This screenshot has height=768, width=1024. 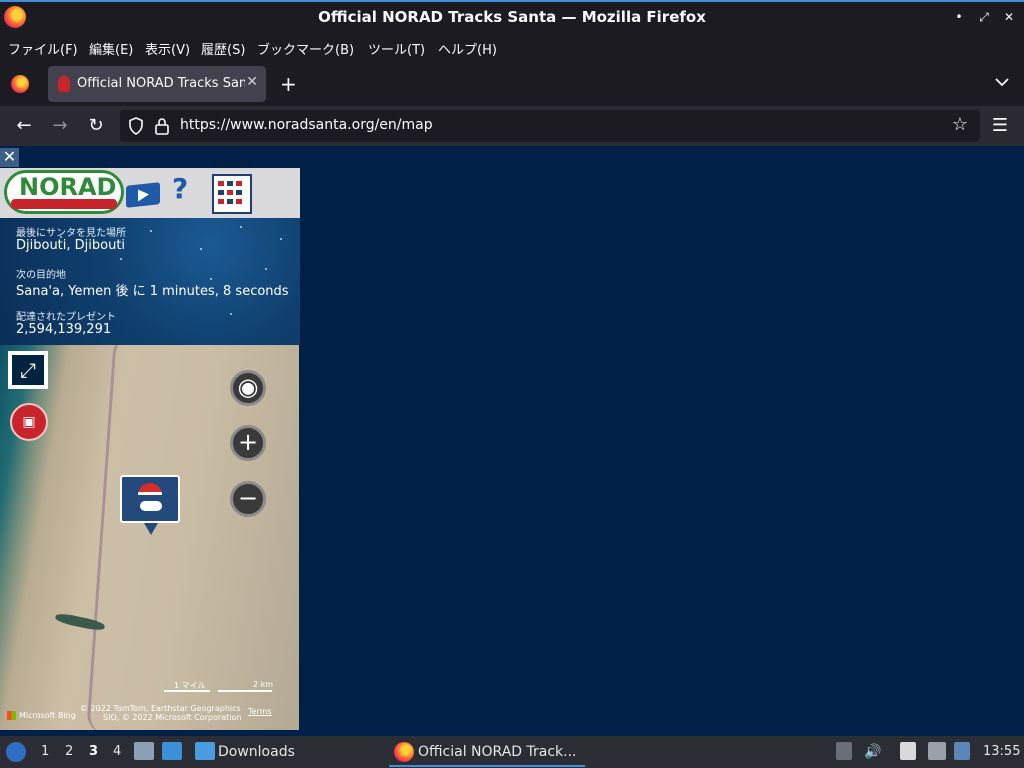 What do you see at coordinates (172, 717) in the screenshot?
I see `attribution-line-2: SIO, © 2022 Microsoft Corporation` at bounding box center [172, 717].